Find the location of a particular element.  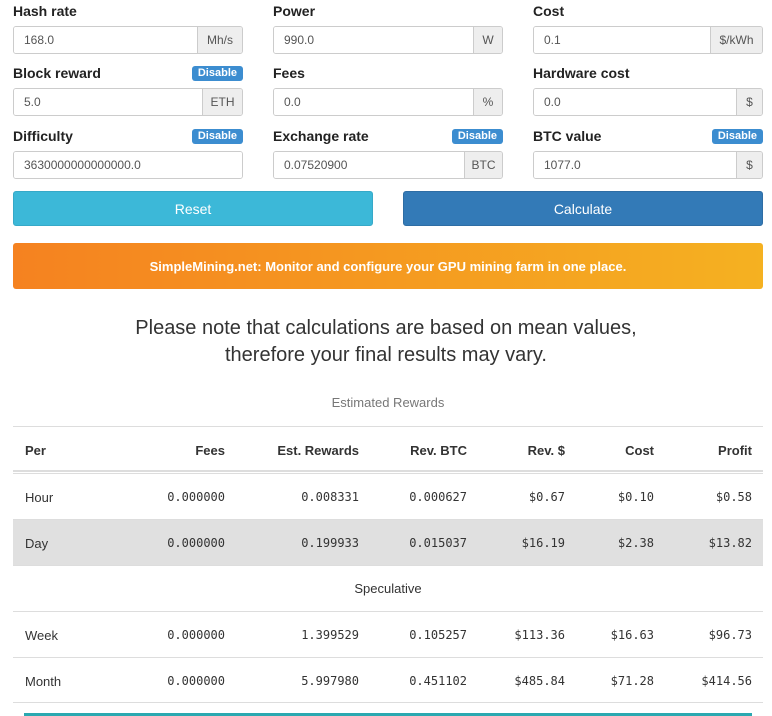

block-reward-label: Block reward is located at coordinates (57, 73).